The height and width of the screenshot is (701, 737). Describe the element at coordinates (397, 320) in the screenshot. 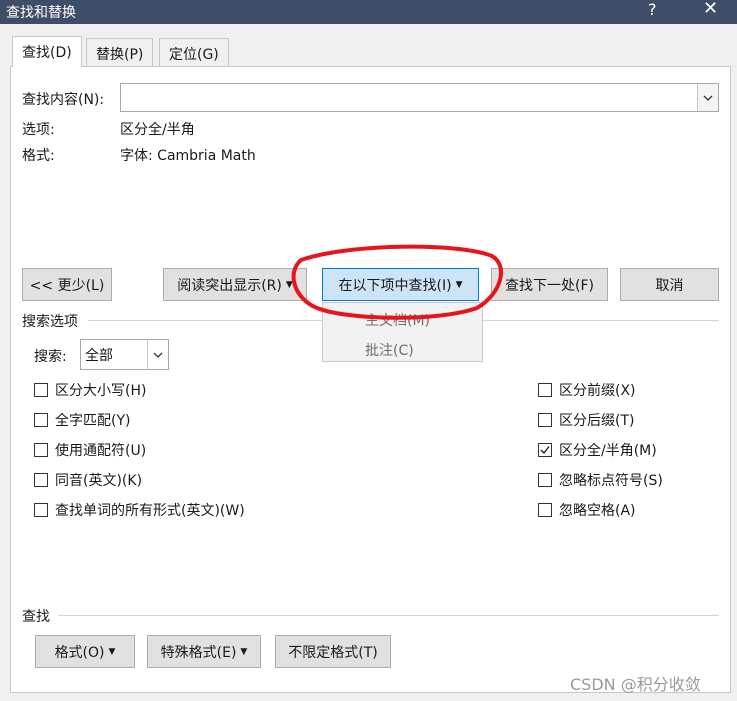

I see `menu-item-main-document: 主文档(M)` at that location.